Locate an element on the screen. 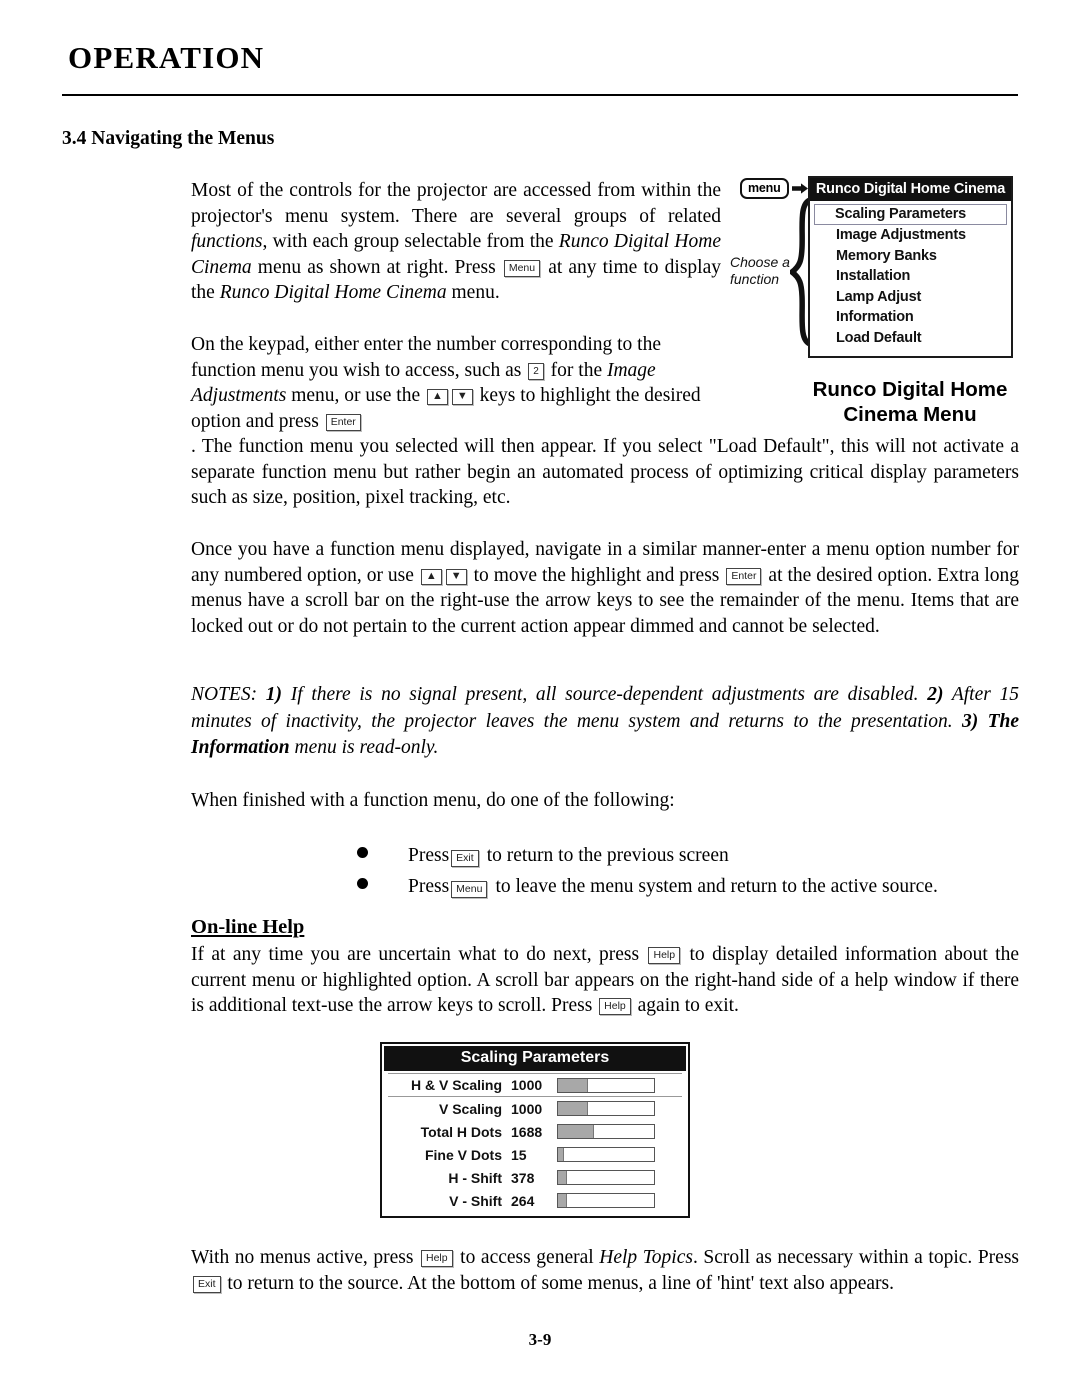 The height and width of the screenshot is (1397, 1080). figure-caption: Runco Digital Home Cinema Menu is located at coordinates (910, 402).